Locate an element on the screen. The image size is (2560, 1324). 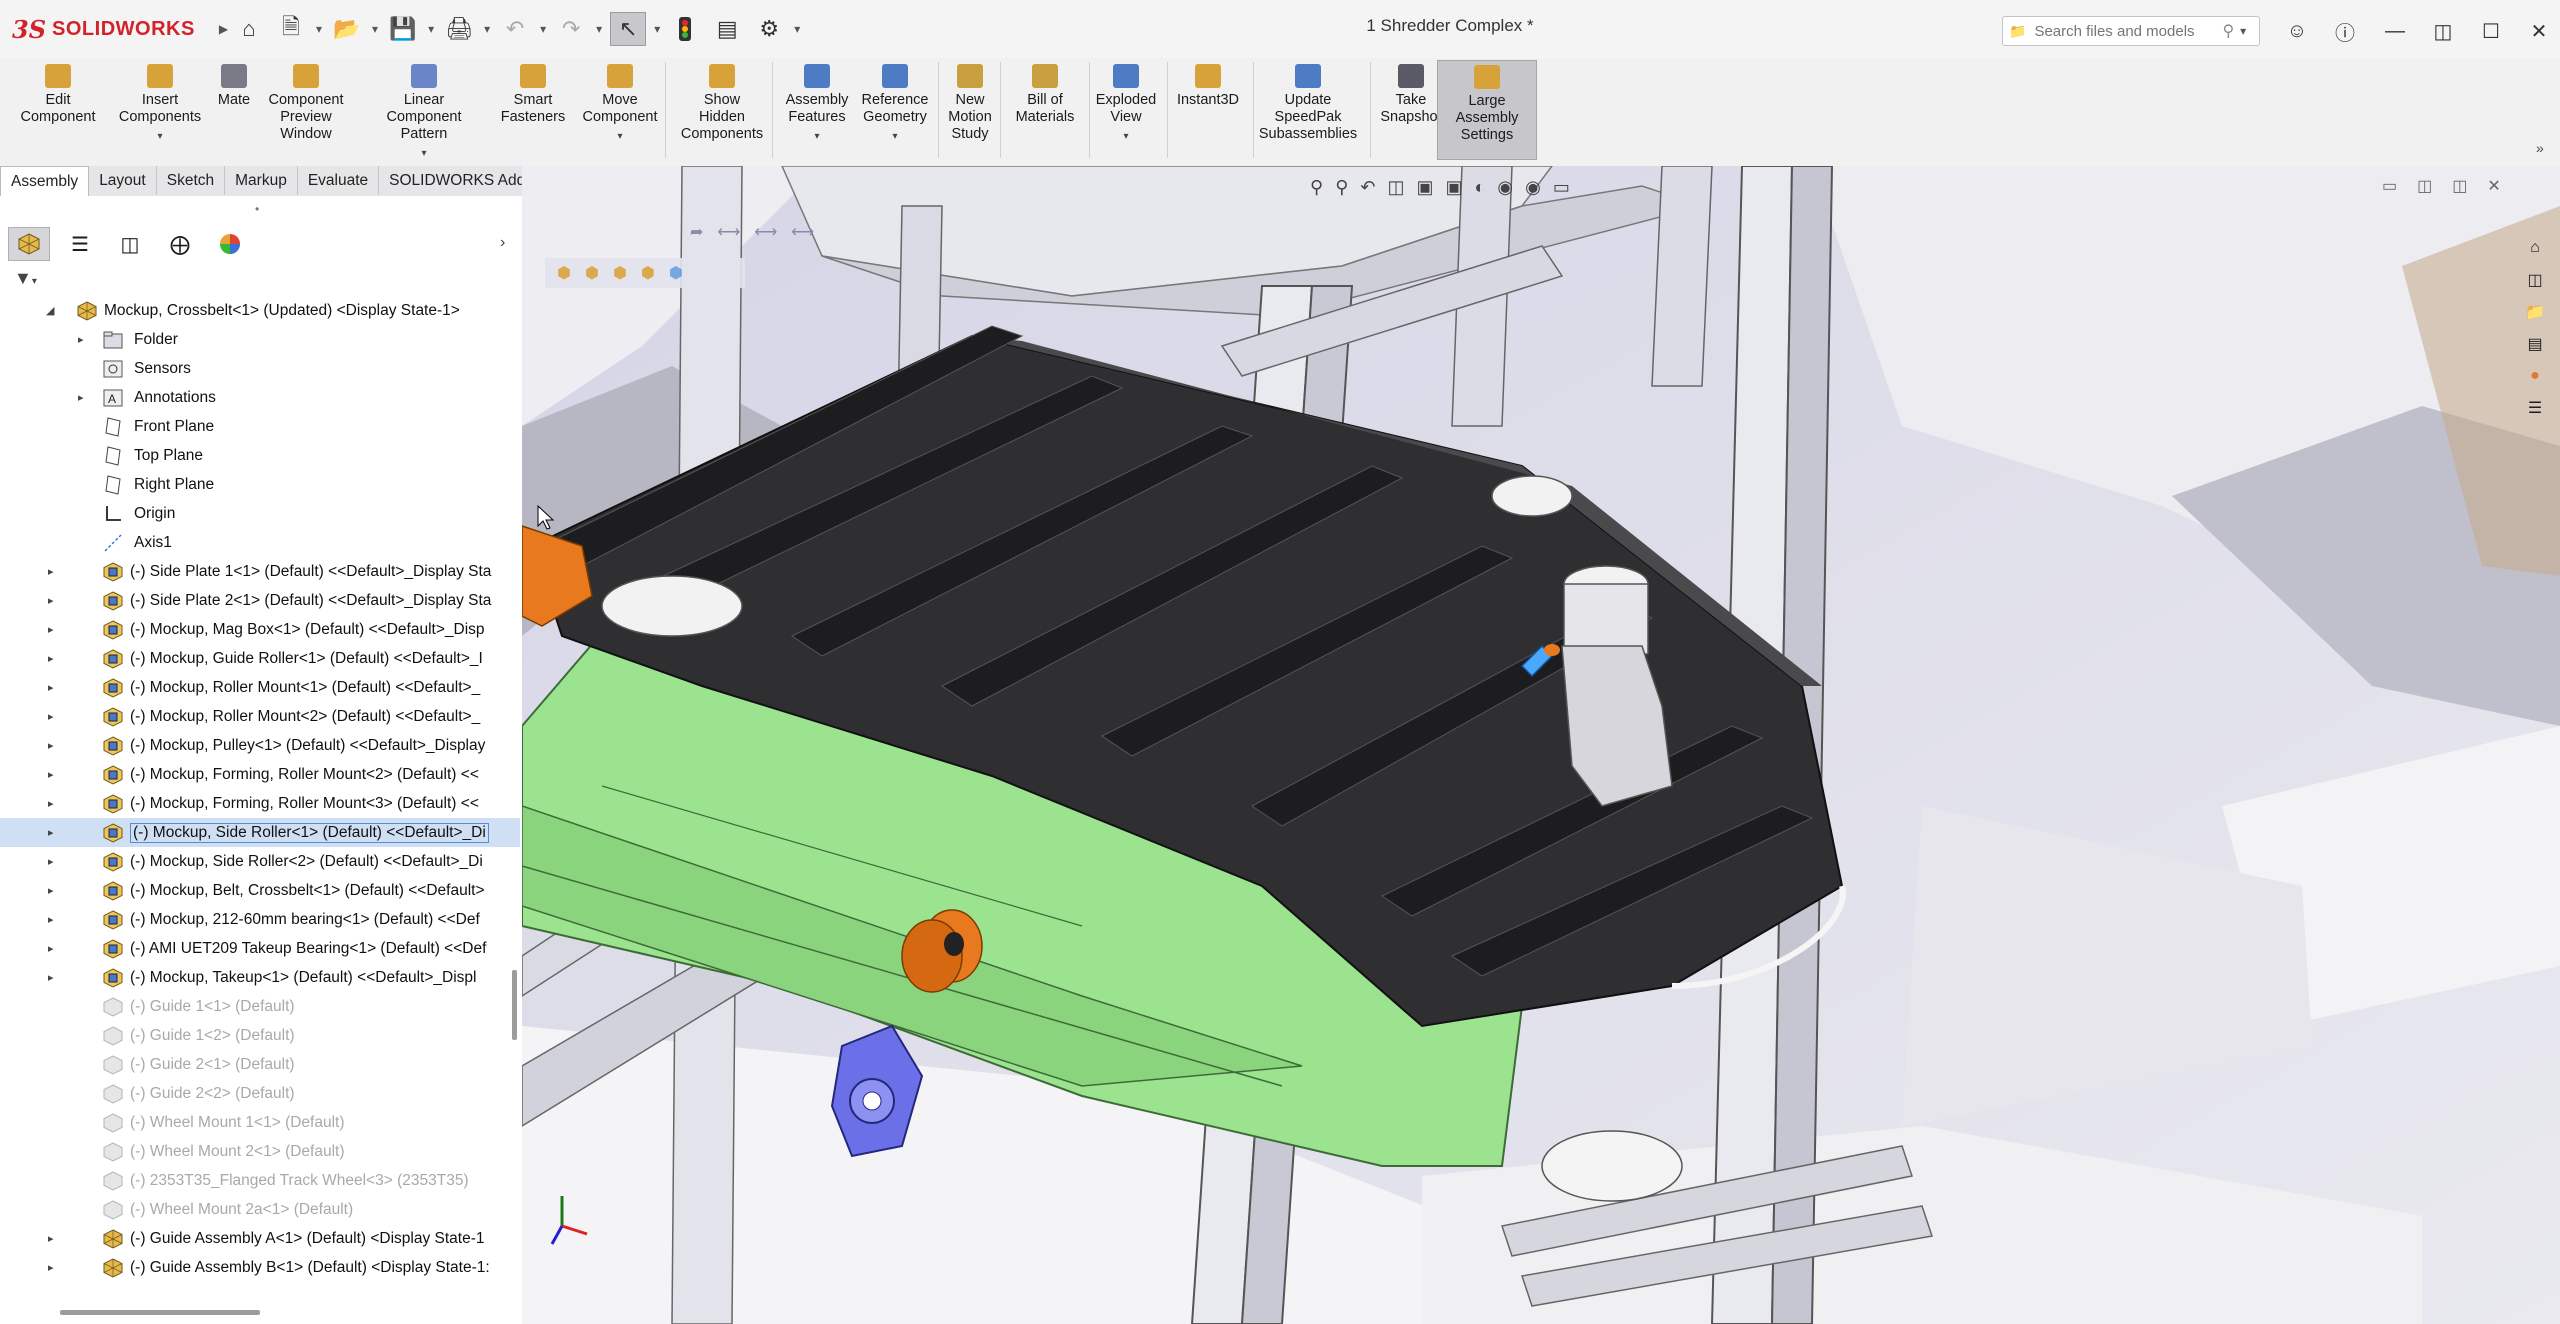
help-icon: ⓘ is located at coordinates (2345, 31).